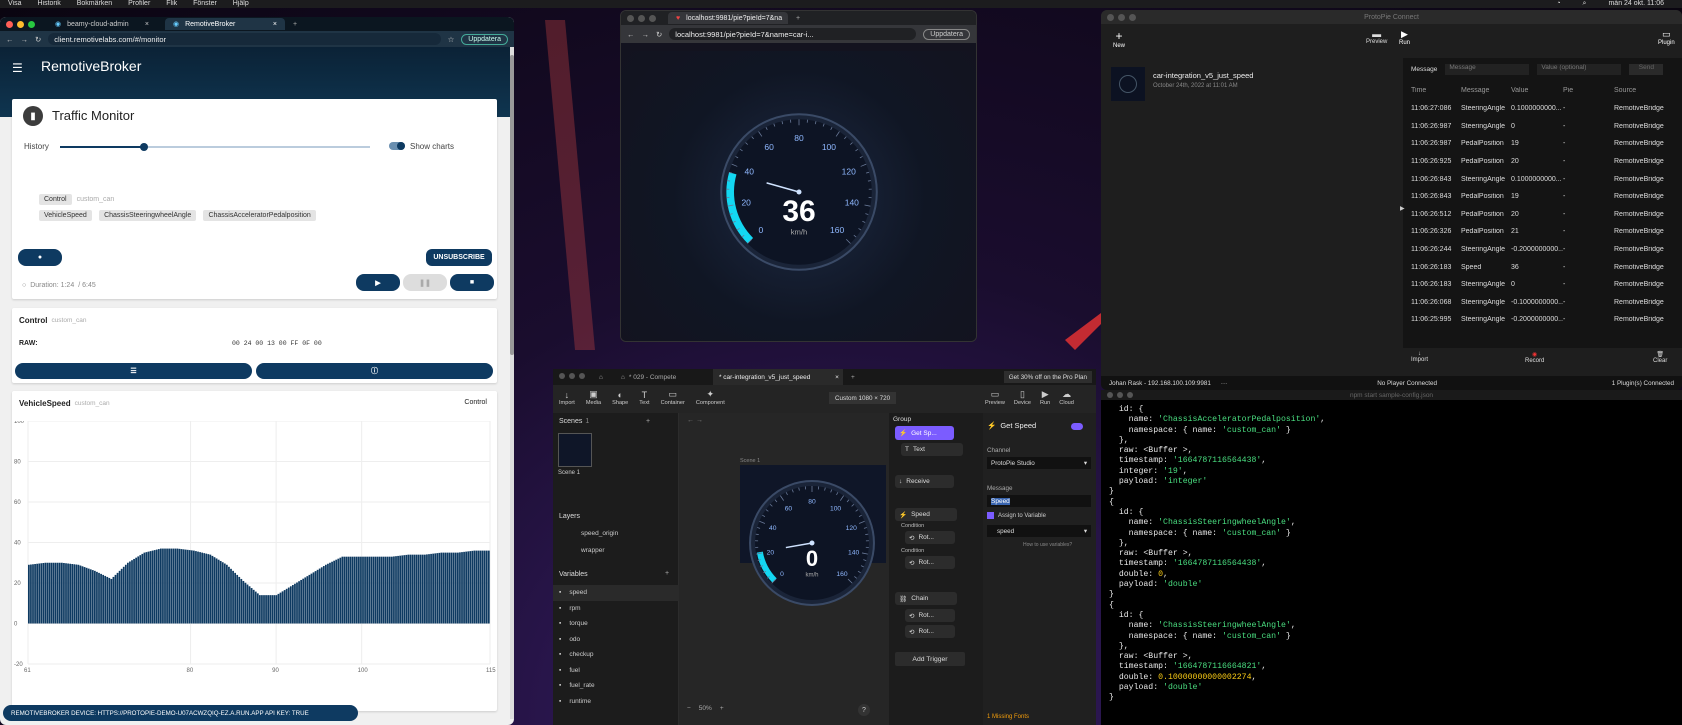 Image resolution: width=1682 pixels, height=725 pixels. I want to click on menu-flik: Flik, so click(171, 3).